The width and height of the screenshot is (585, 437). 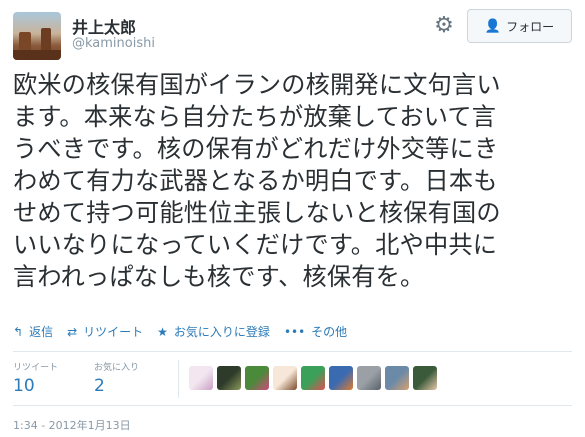 What do you see at coordinates (255, 181) in the screenshot?
I see `tweet-text-line: わめて有力な武器となるか明白です。日本も` at bounding box center [255, 181].